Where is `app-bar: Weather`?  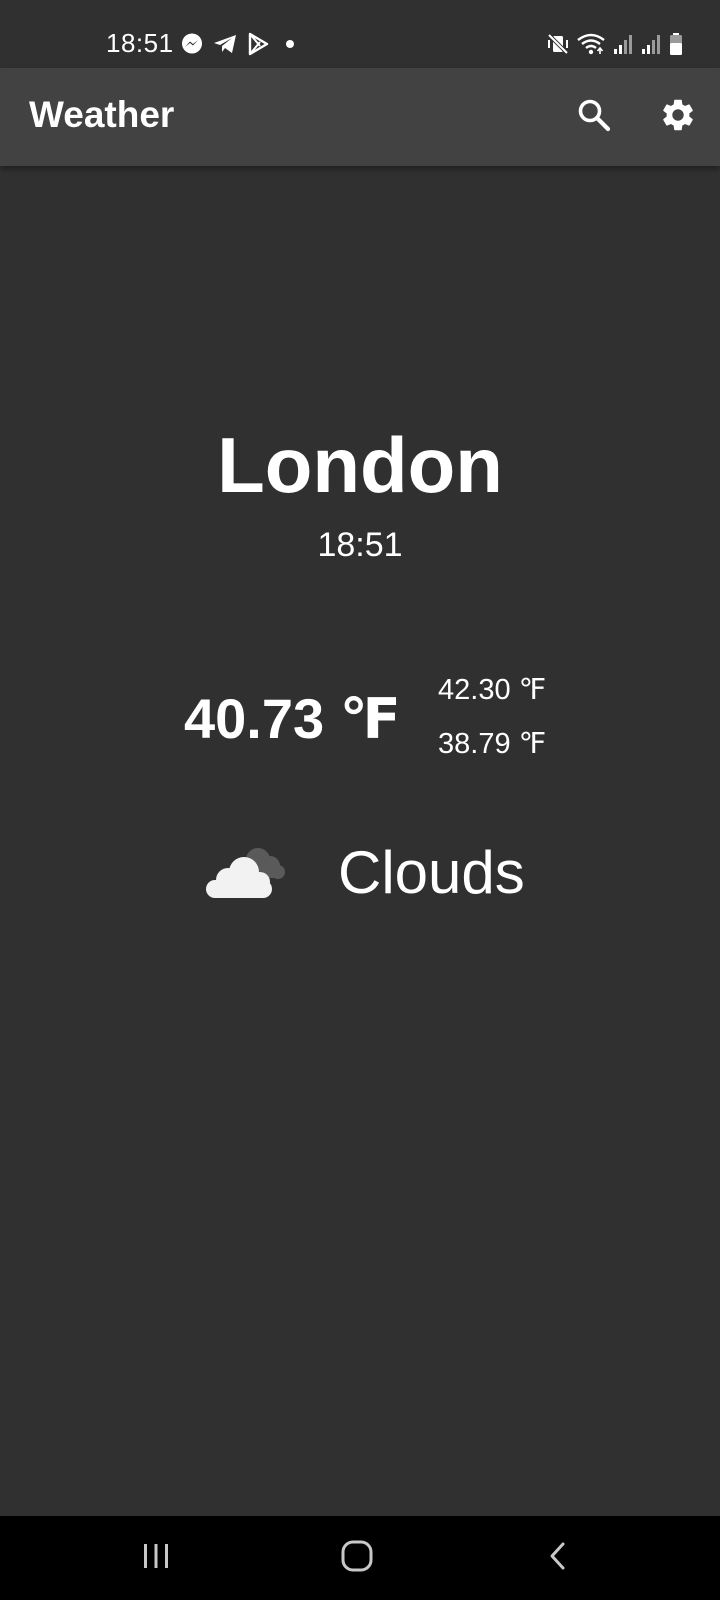 app-bar: Weather is located at coordinates (360, 117).